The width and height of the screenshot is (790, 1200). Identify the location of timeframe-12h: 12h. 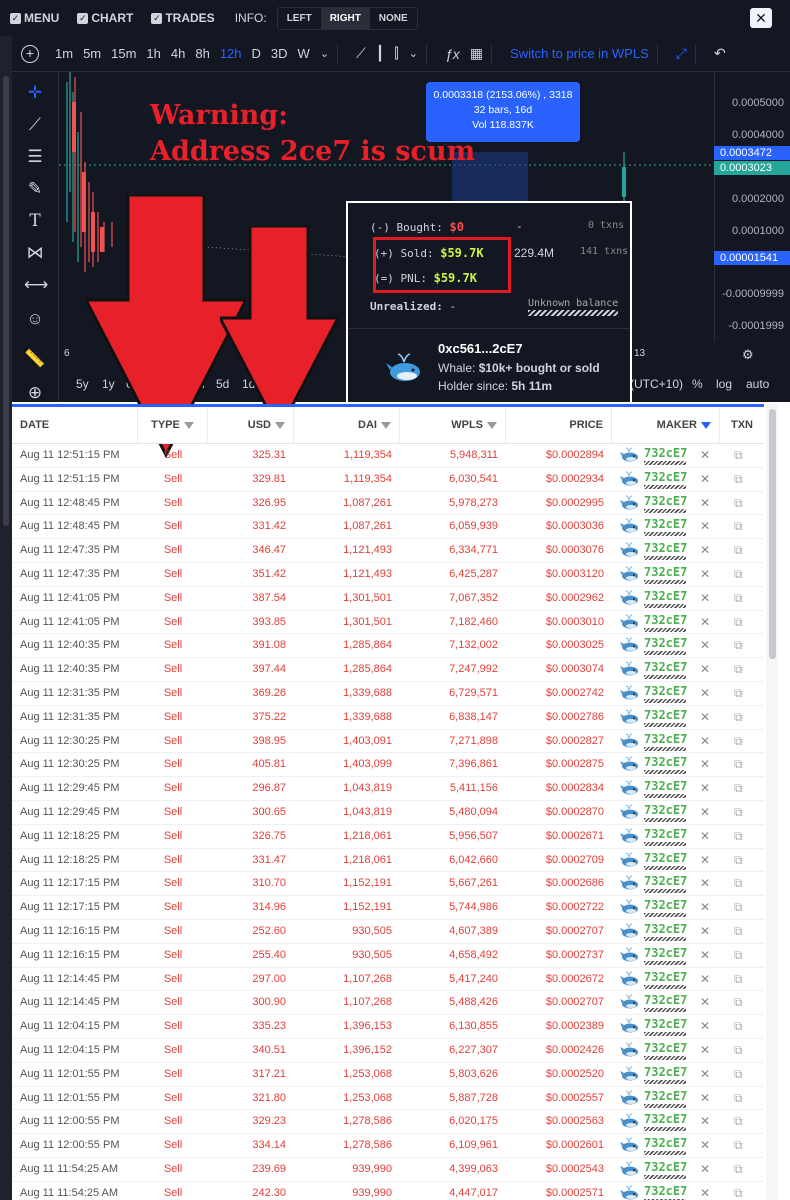
(231, 53).